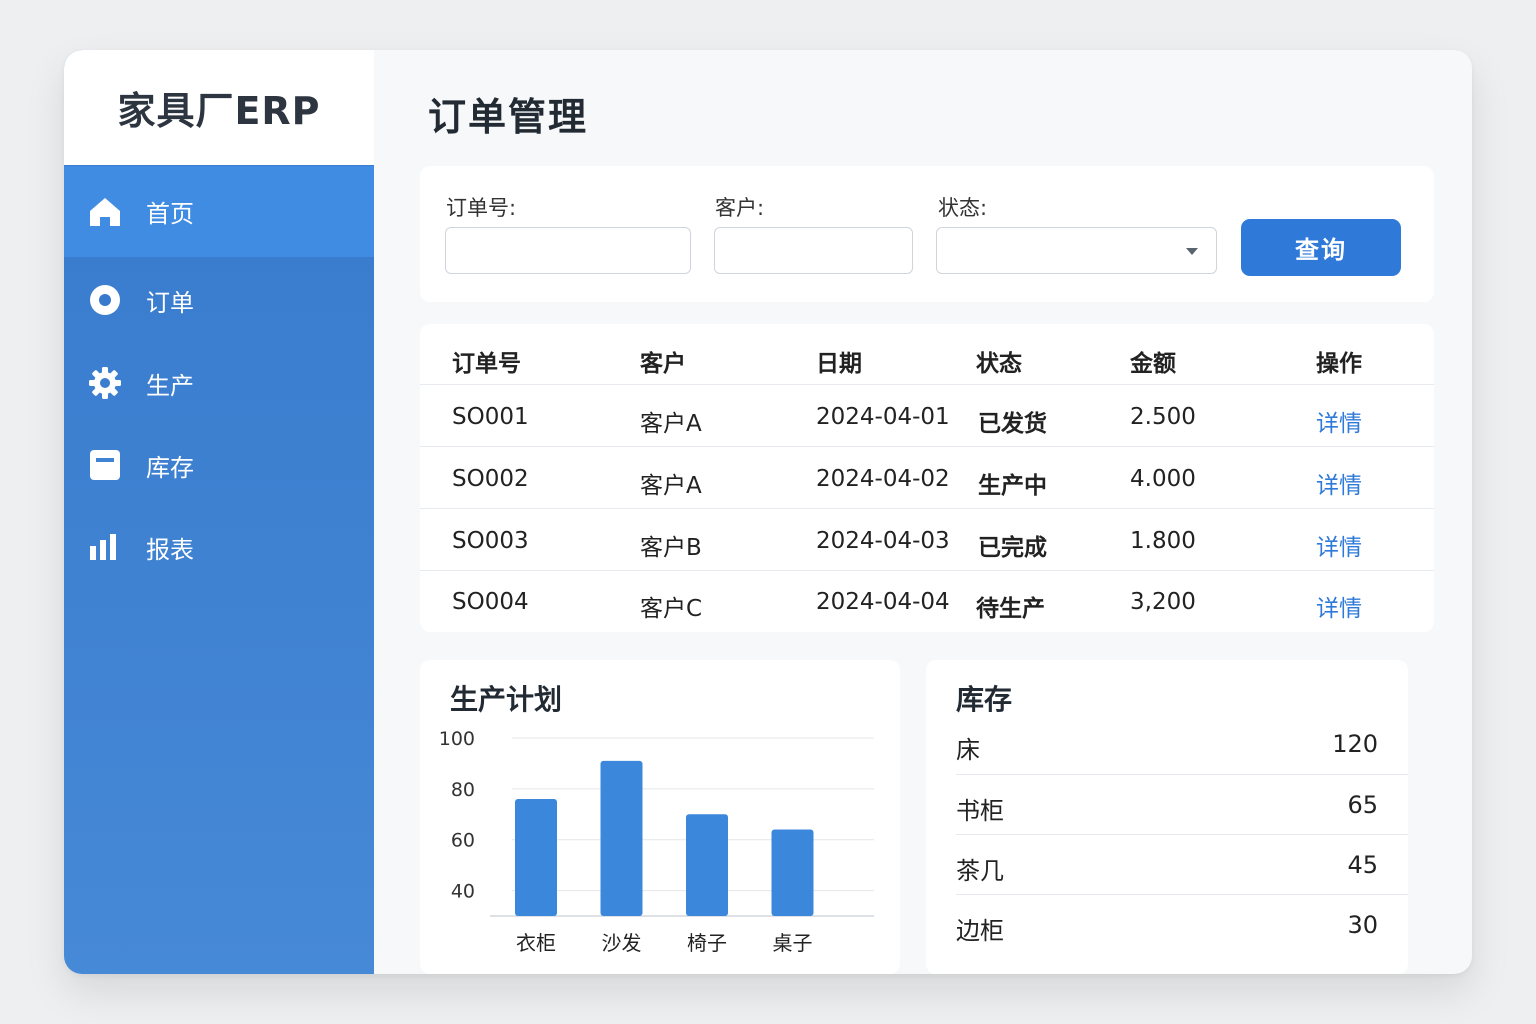  Describe the element at coordinates (170, 549) in the screenshot. I see `sidebar-item-label: 报表` at that location.